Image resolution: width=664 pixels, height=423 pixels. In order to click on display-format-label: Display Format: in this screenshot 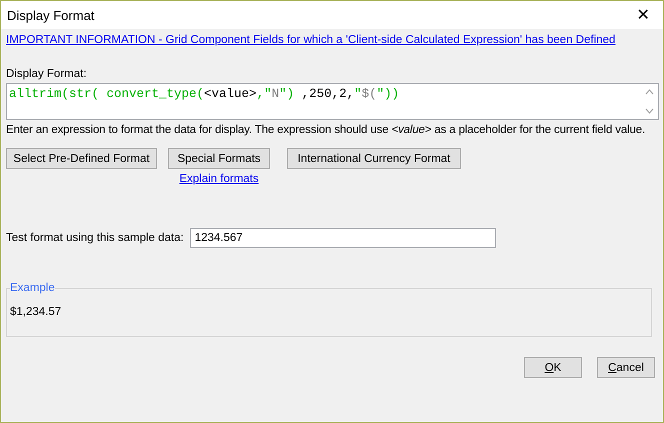, I will do `click(47, 74)`.